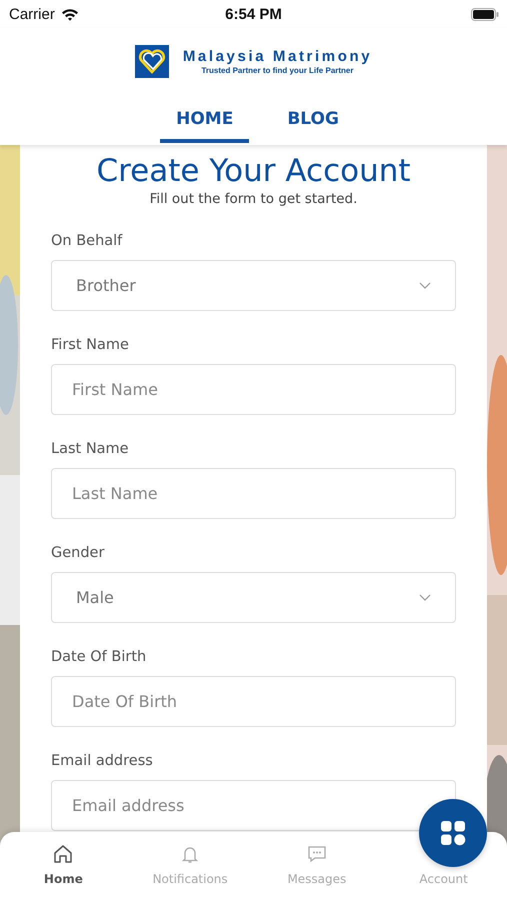 The width and height of the screenshot is (507, 900). Describe the element at coordinates (253, 171) in the screenshot. I see `form-title: Create Your Account` at that location.